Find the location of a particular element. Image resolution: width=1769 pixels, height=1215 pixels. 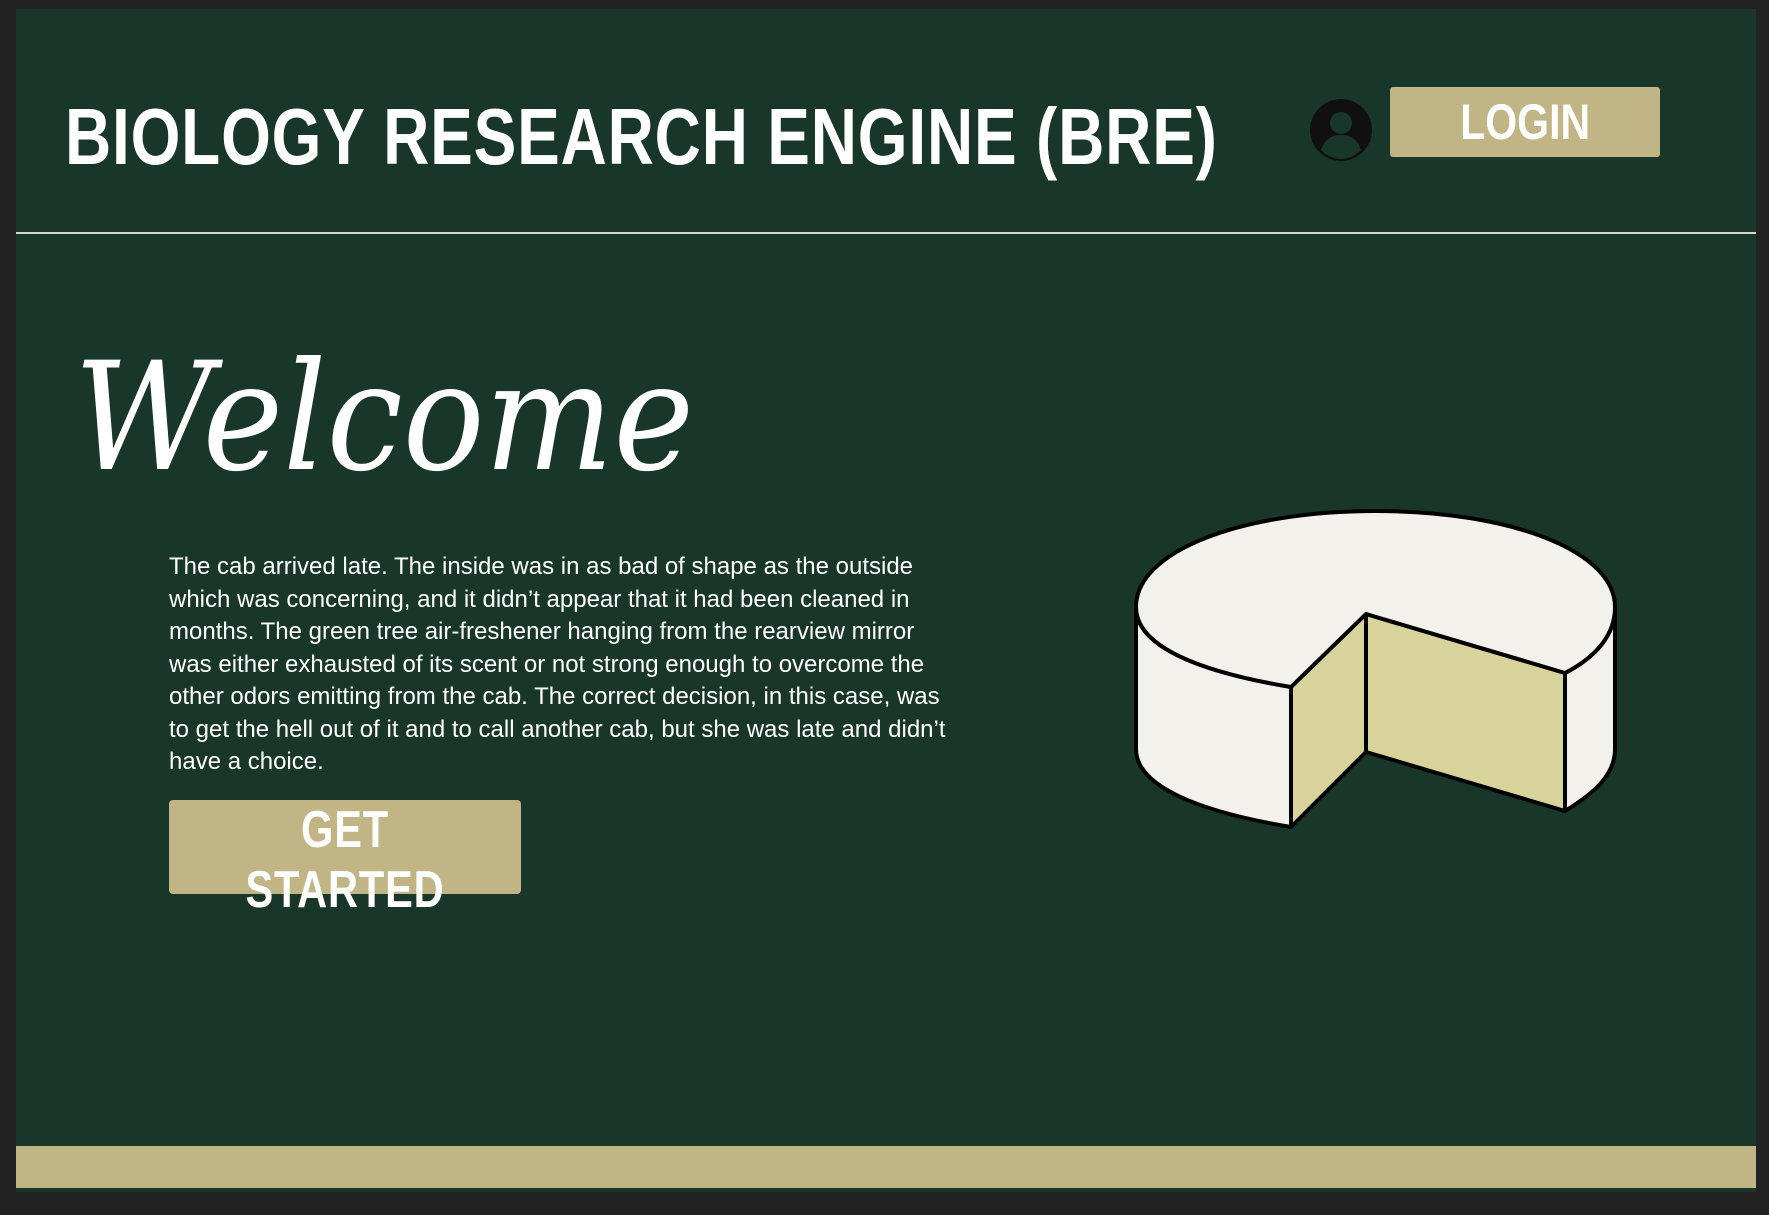

login-button-label: LOGIN is located at coordinates (1525, 122).